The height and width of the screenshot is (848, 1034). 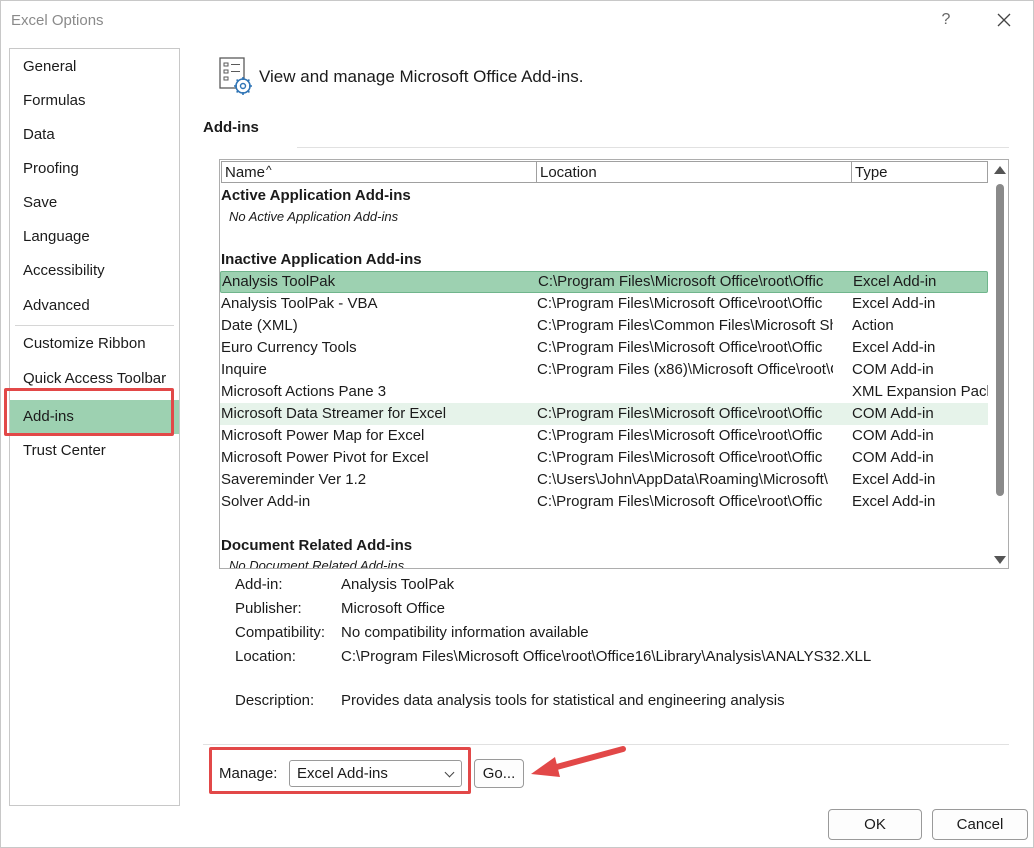 What do you see at coordinates (94, 203) in the screenshot?
I see `nav-item-save: Save` at bounding box center [94, 203].